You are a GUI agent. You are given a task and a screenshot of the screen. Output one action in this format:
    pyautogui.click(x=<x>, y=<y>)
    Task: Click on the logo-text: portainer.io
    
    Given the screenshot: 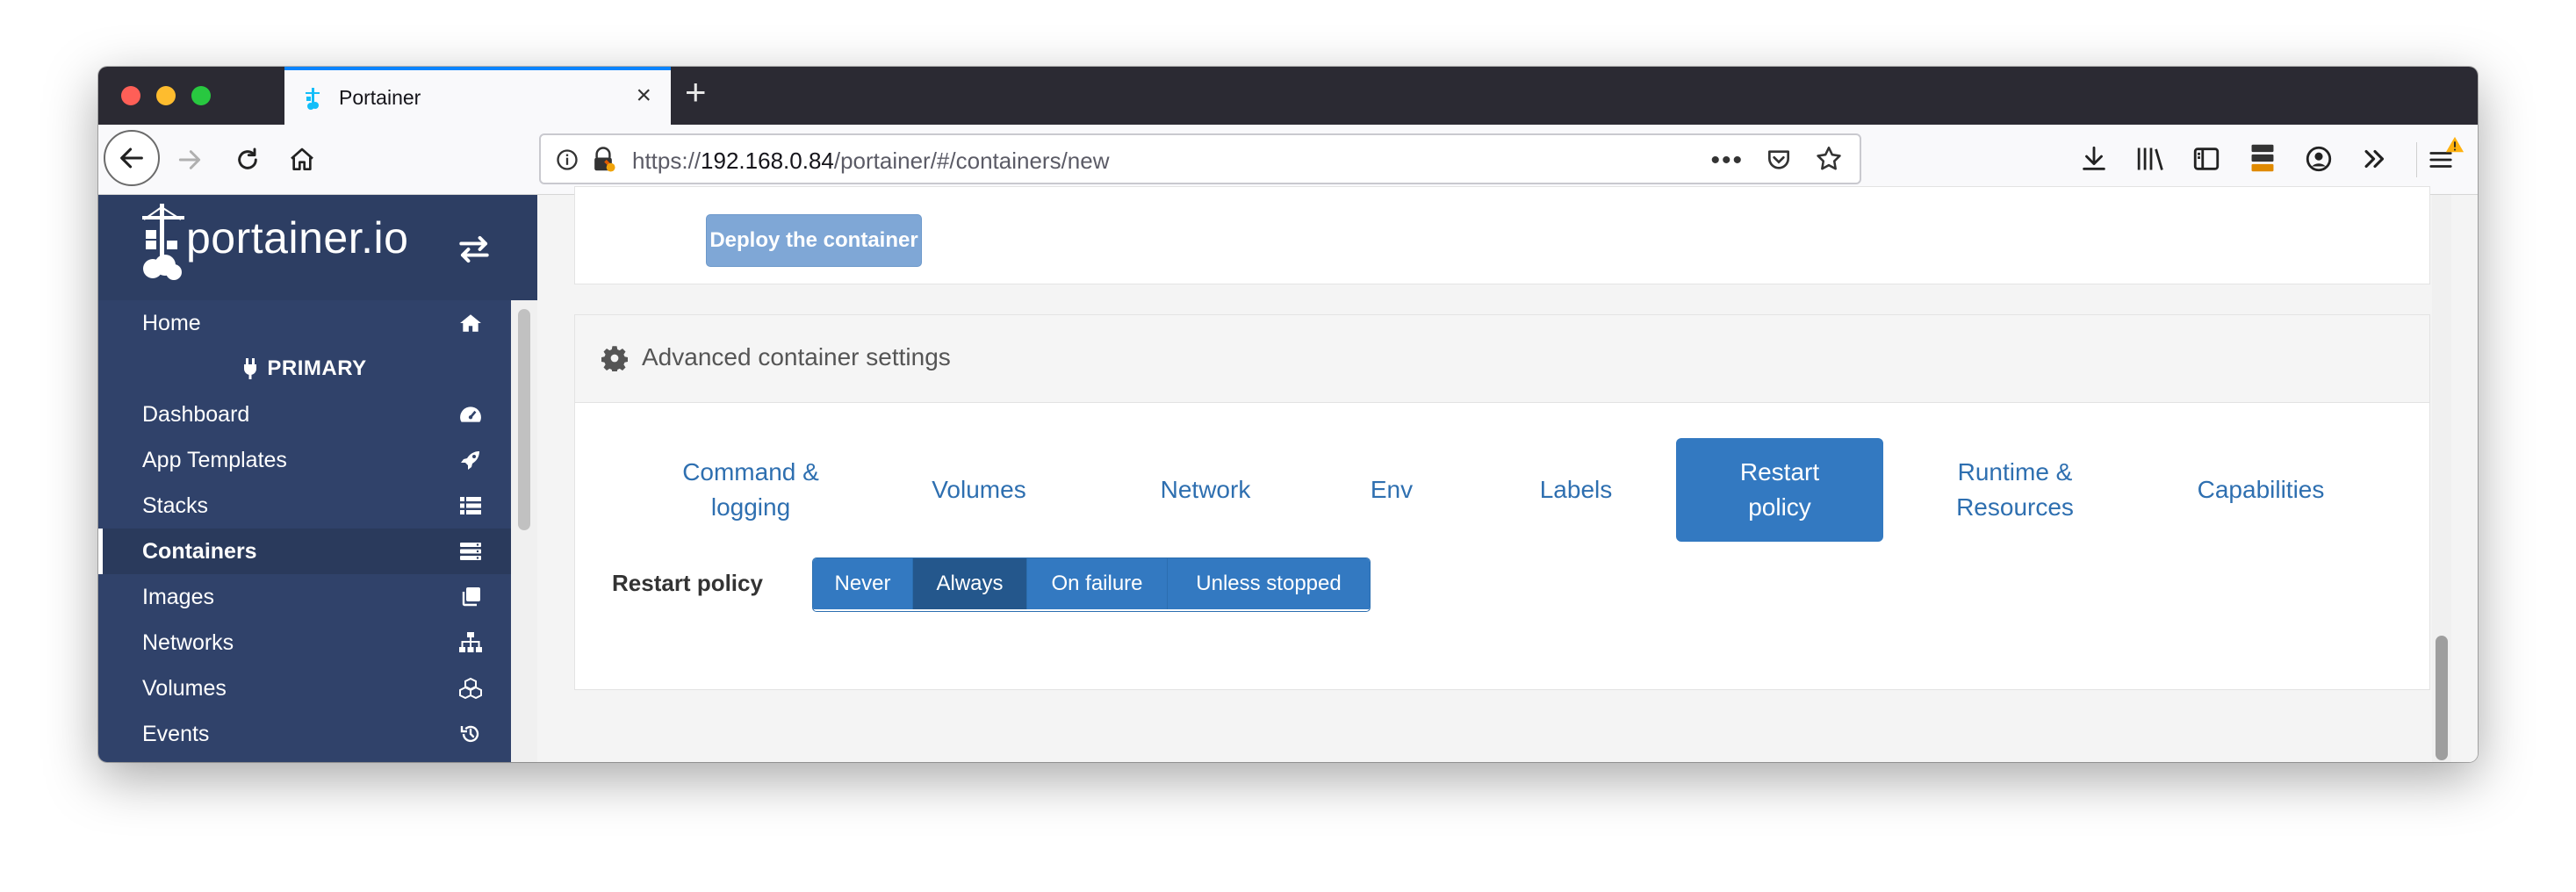 What is the action you would take?
    pyautogui.click(x=297, y=238)
    